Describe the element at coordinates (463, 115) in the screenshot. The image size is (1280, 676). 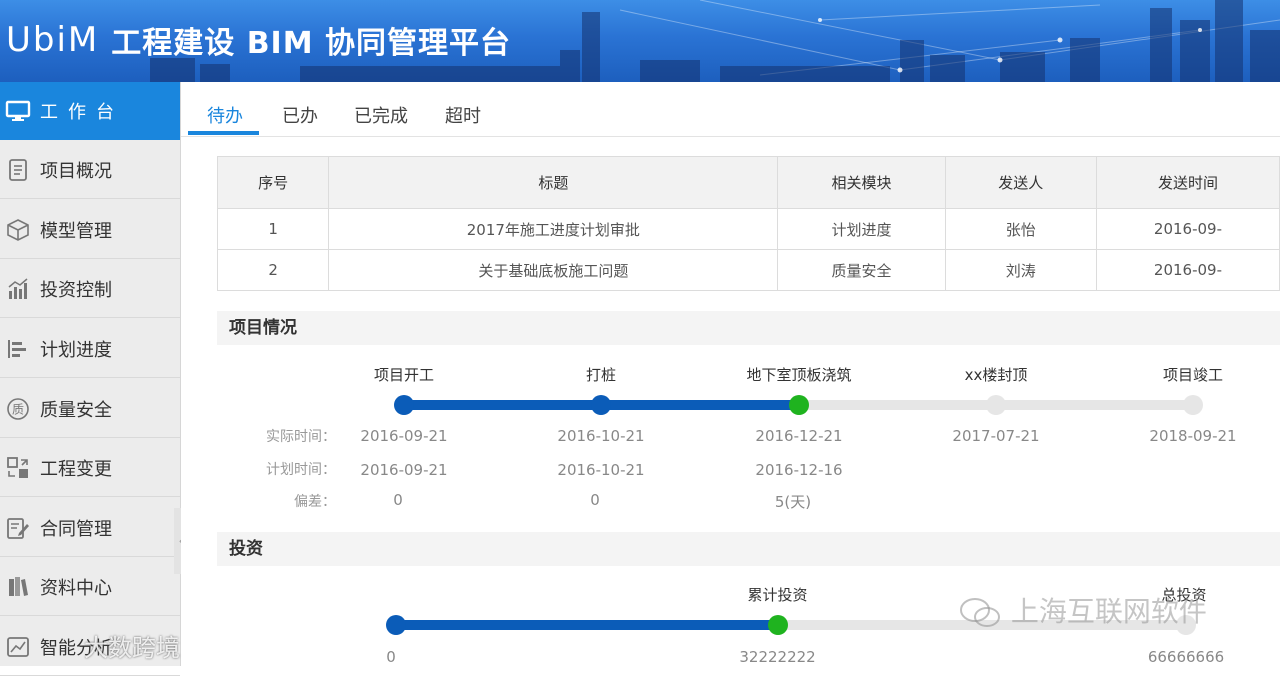
I see `tab-overdue: 超时` at that location.